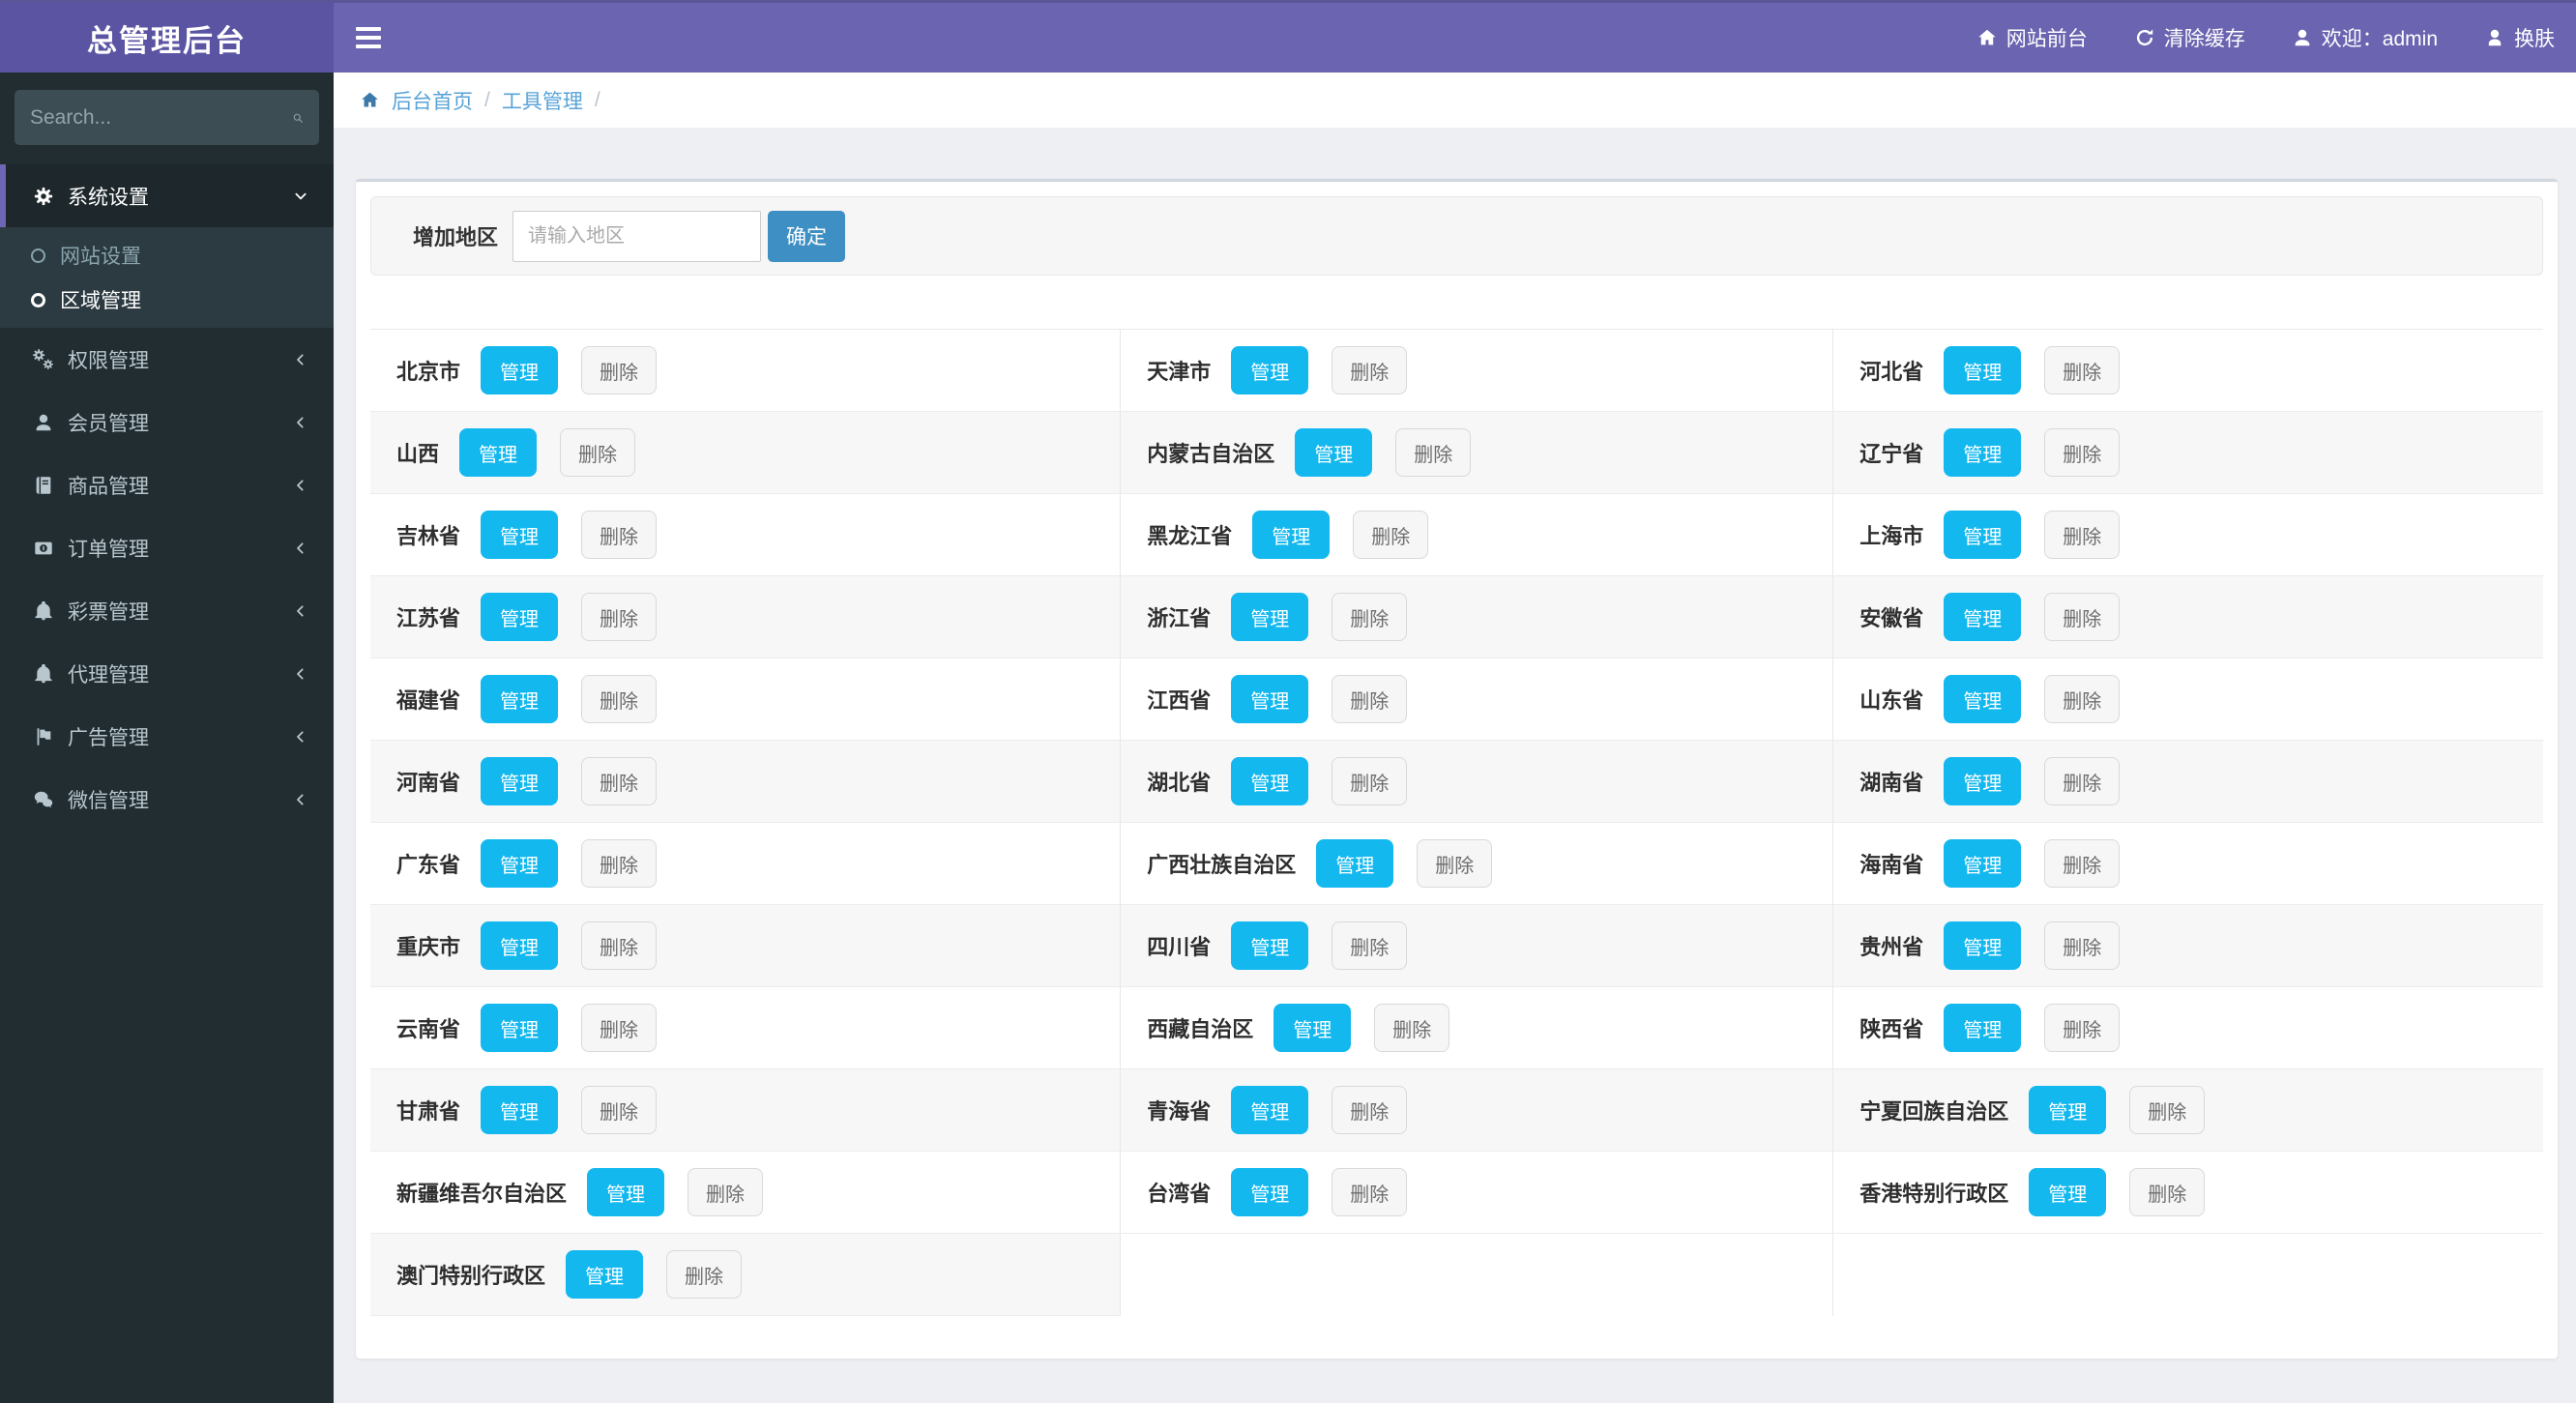  I want to click on change-skin-label: 换肤, so click(2534, 39).